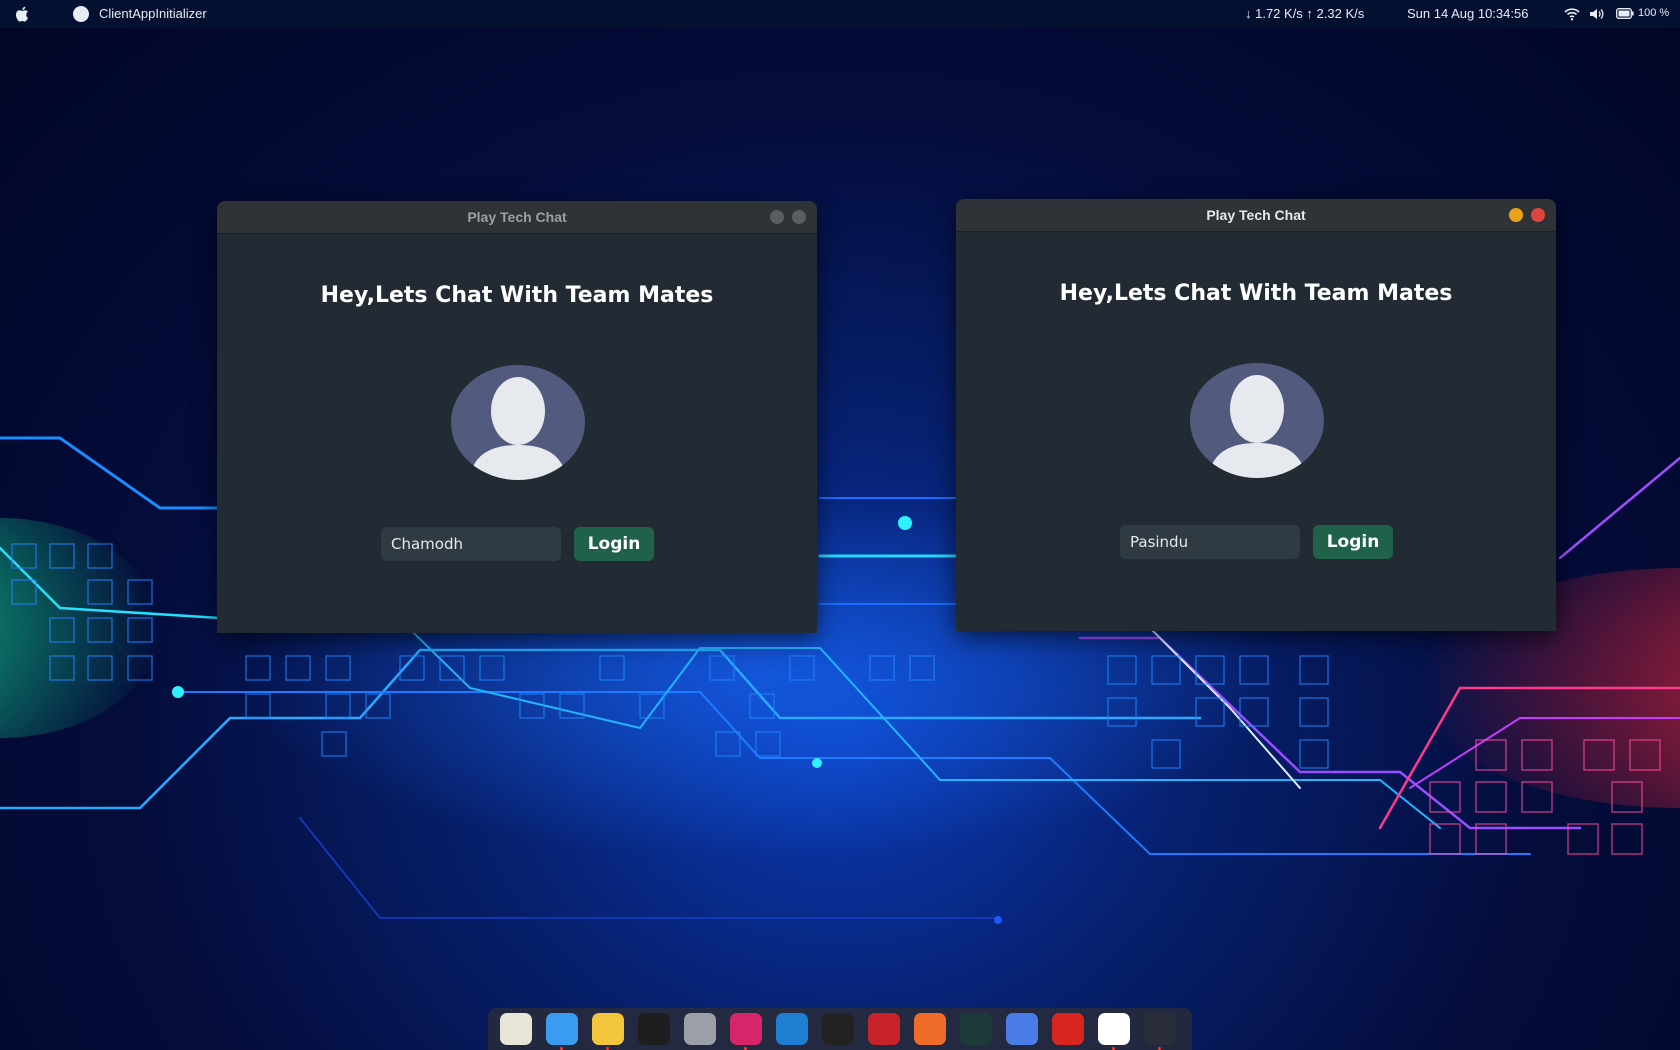 This screenshot has height=1050, width=1680. What do you see at coordinates (1597, 14) in the screenshot?
I see `volume-icon` at bounding box center [1597, 14].